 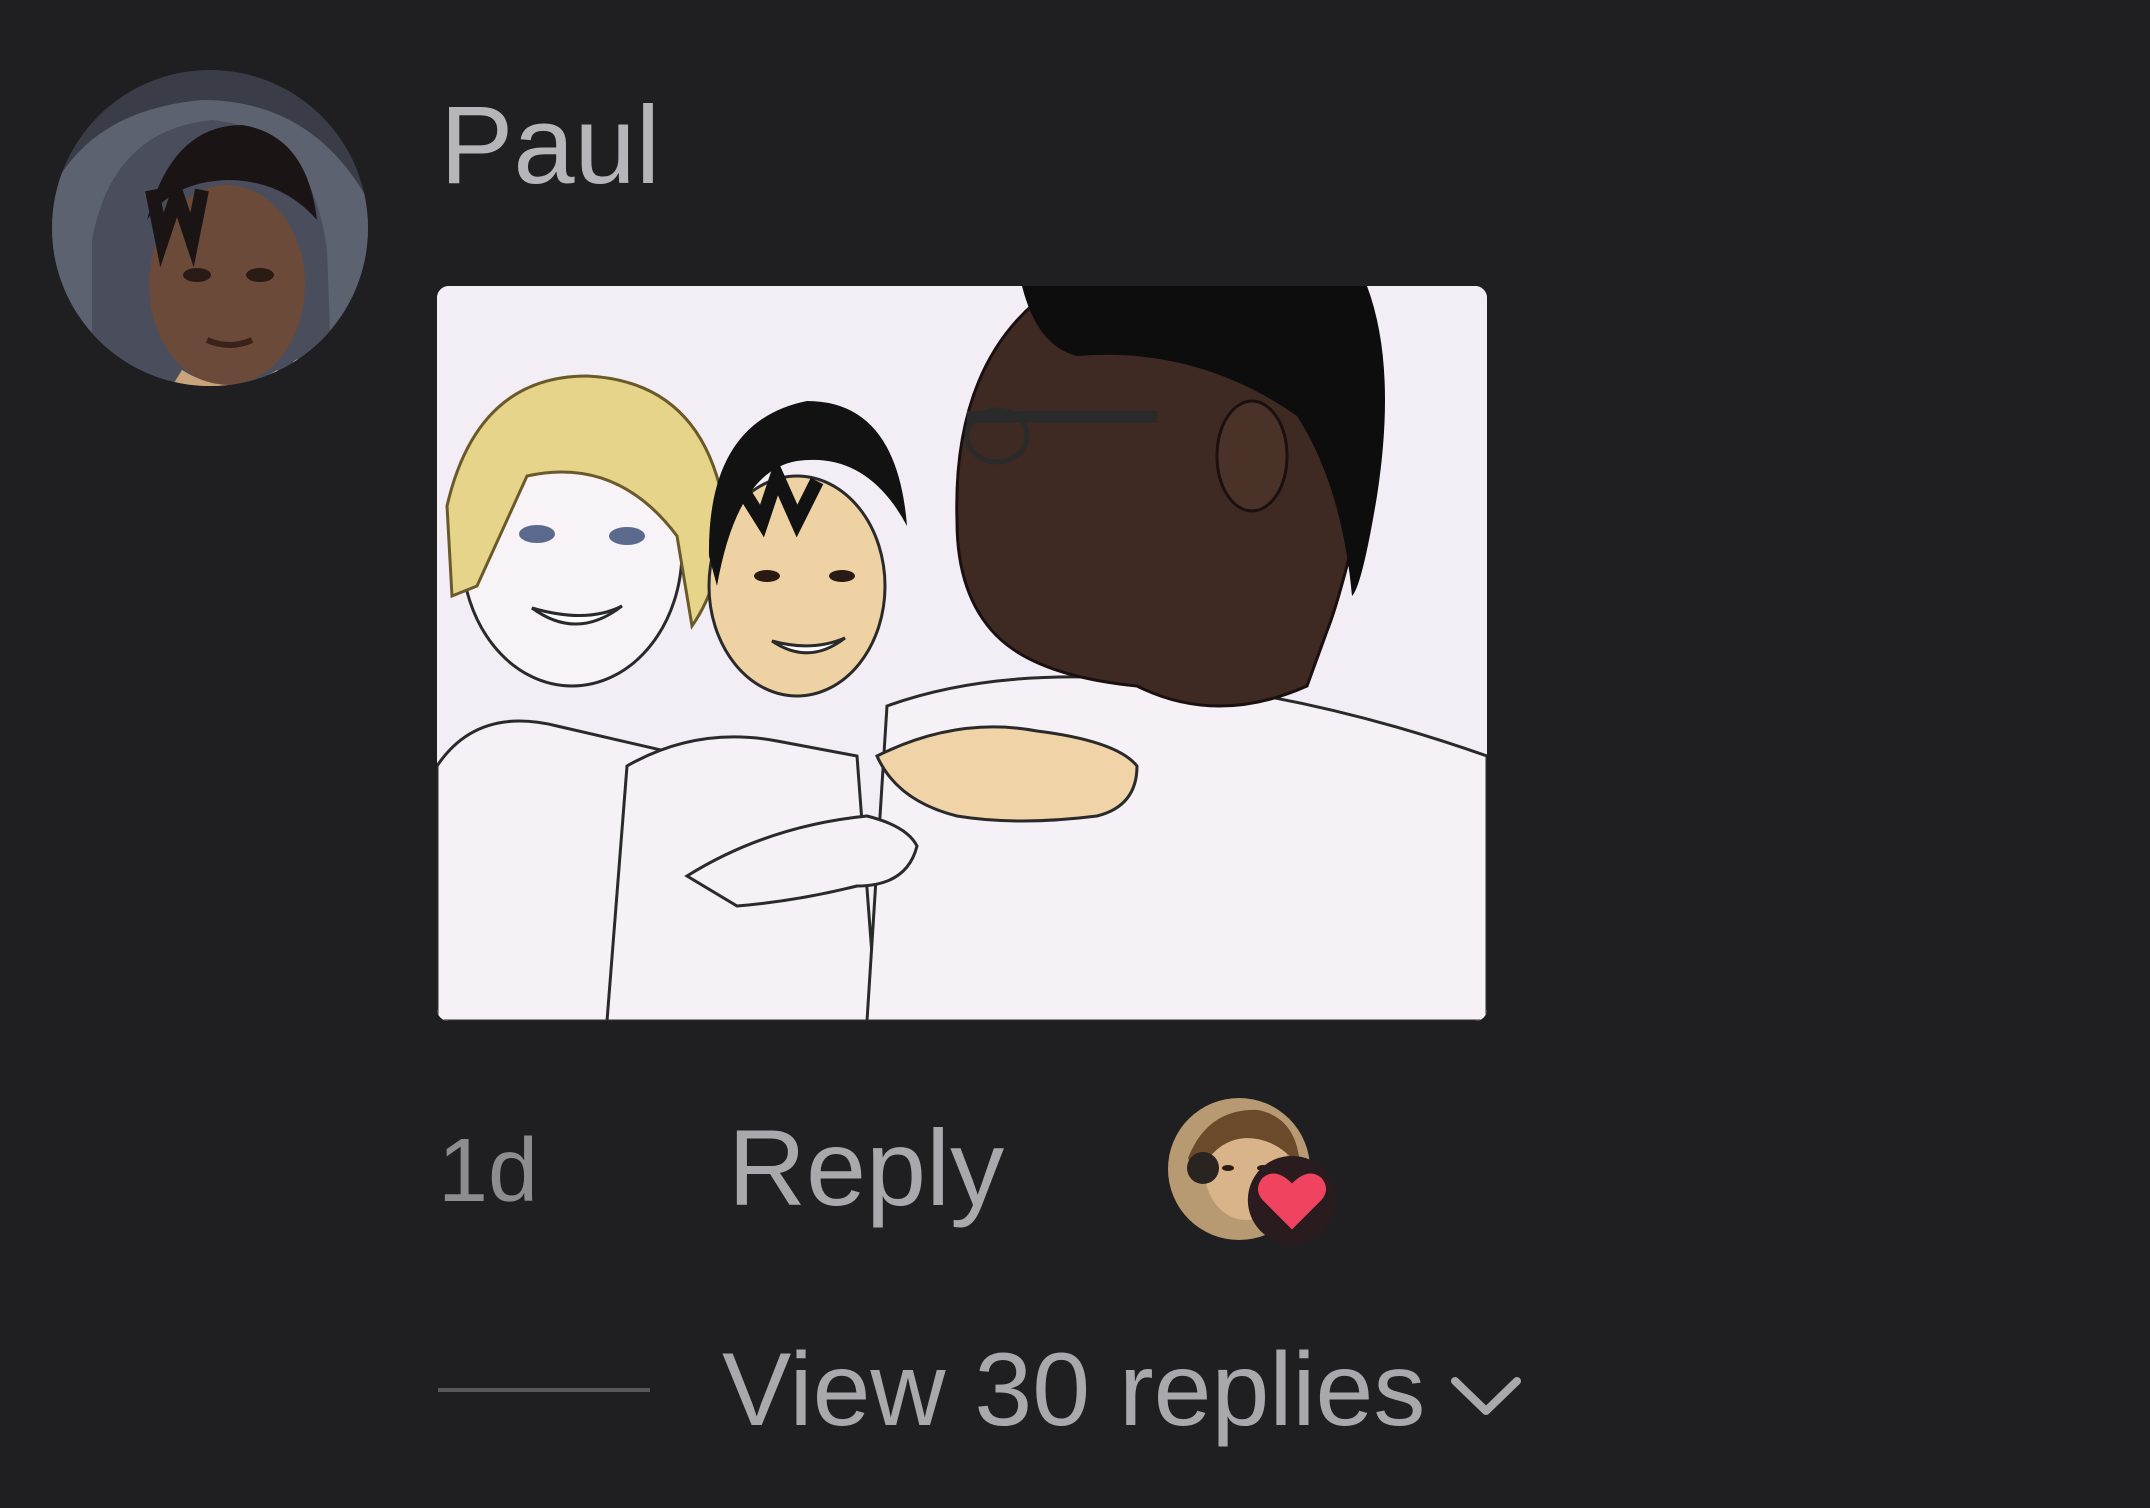 I want to click on view-replies-button: View 30 replies, so click(x=981, y=1390).